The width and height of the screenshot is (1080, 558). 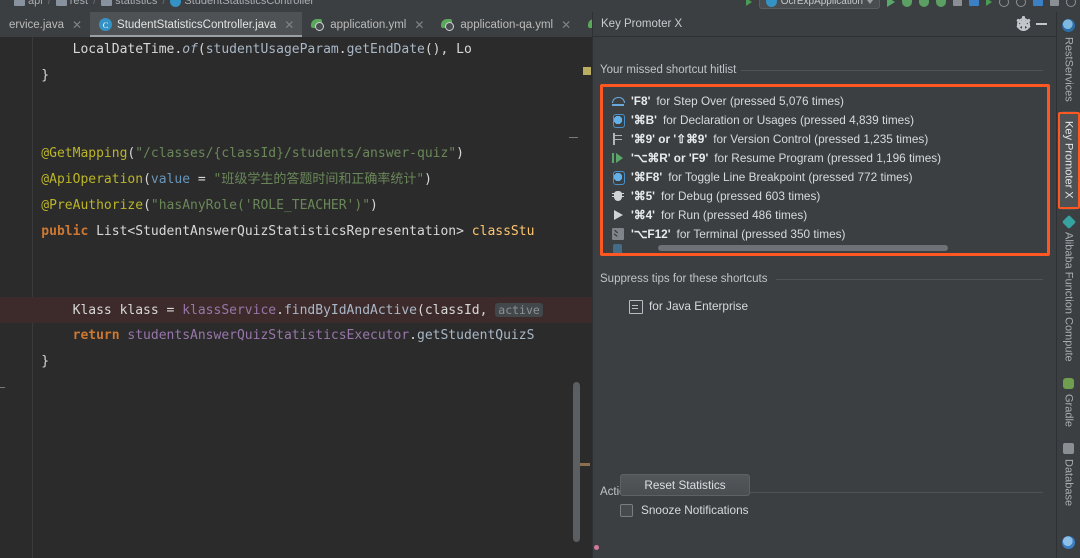 I want to click on sidebar-item-gradle: Gradle, so click(x=1069, y=403).